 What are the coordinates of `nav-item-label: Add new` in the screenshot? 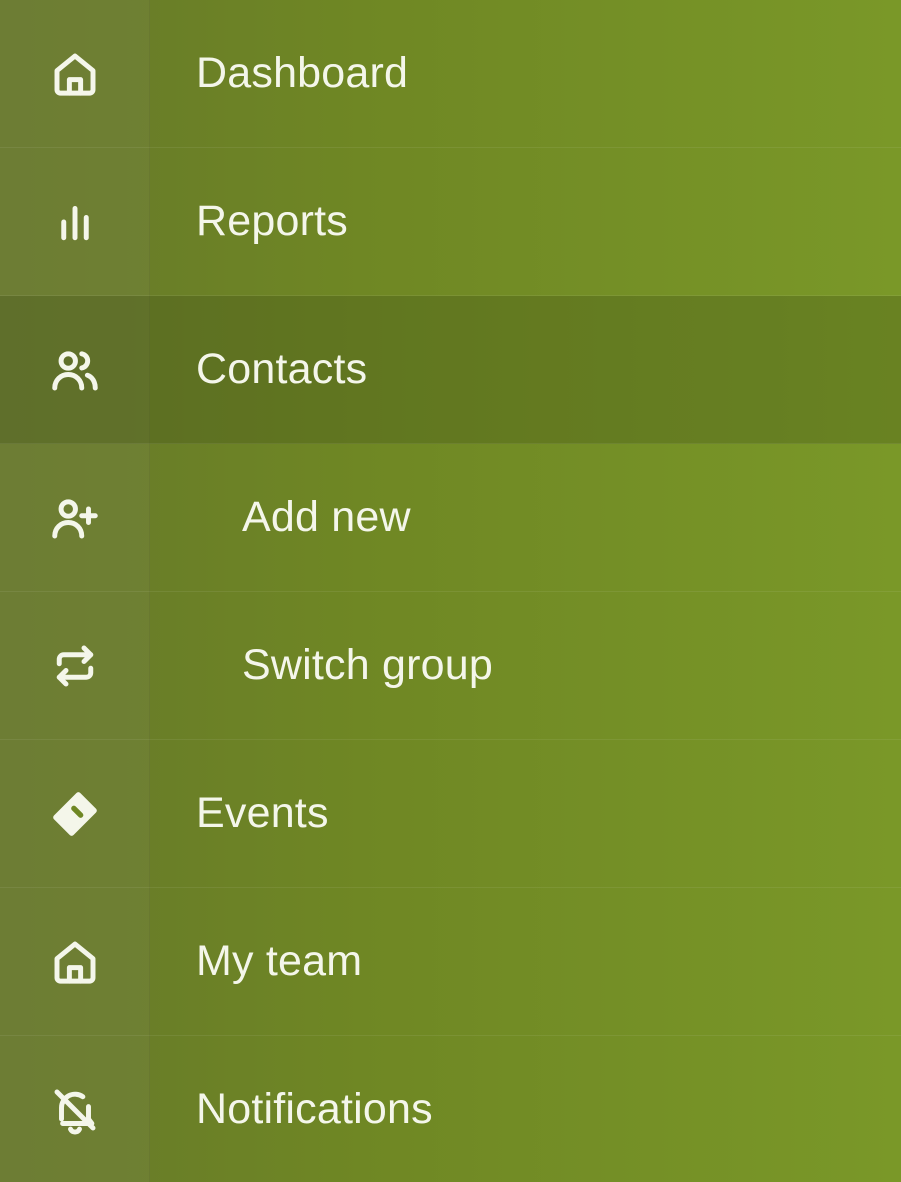 It's located at (326, 517).